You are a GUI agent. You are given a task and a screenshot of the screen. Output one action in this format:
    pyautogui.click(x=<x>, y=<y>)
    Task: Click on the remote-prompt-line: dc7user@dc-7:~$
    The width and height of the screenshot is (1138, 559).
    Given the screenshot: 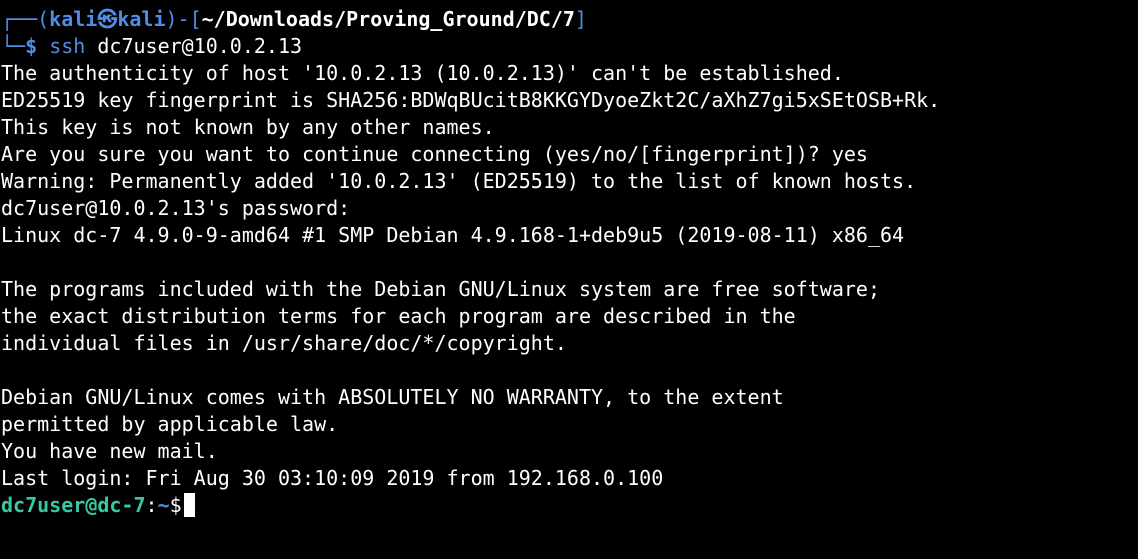 What is the action you would take?
    pyautogui.click(x=569, y=505)
    